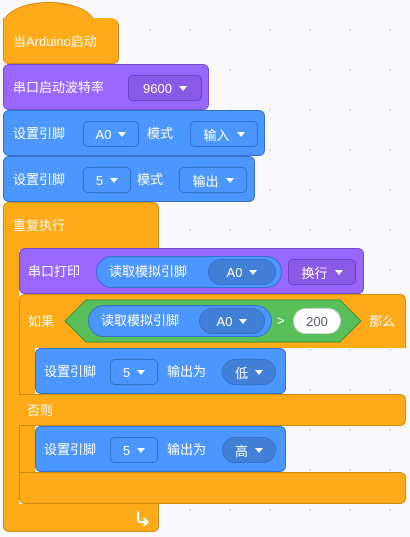  What do you see at coordinates (39, 225) in the screenshot?
I see `forever-label: 重复执行` at bounding box center [39, 225].